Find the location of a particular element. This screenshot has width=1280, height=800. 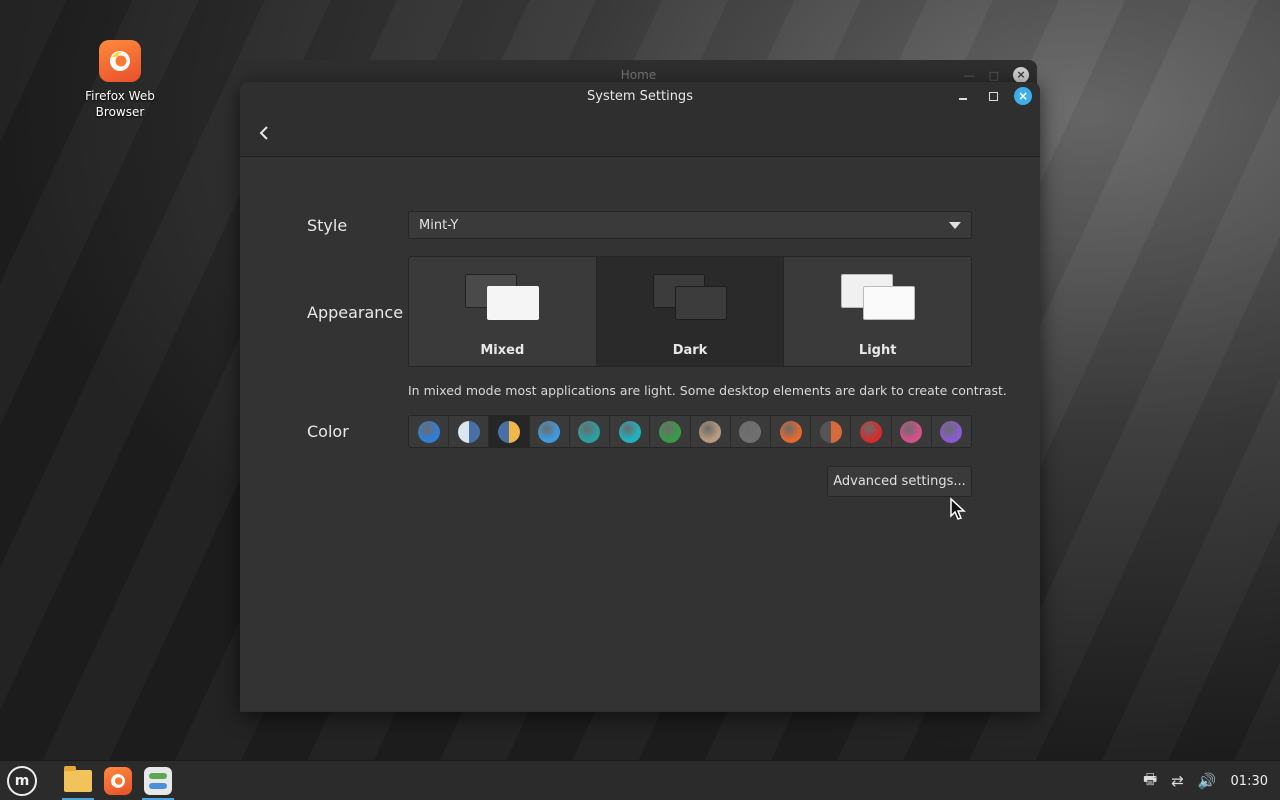

menu-icon: m is located at coordinates (22, 781).